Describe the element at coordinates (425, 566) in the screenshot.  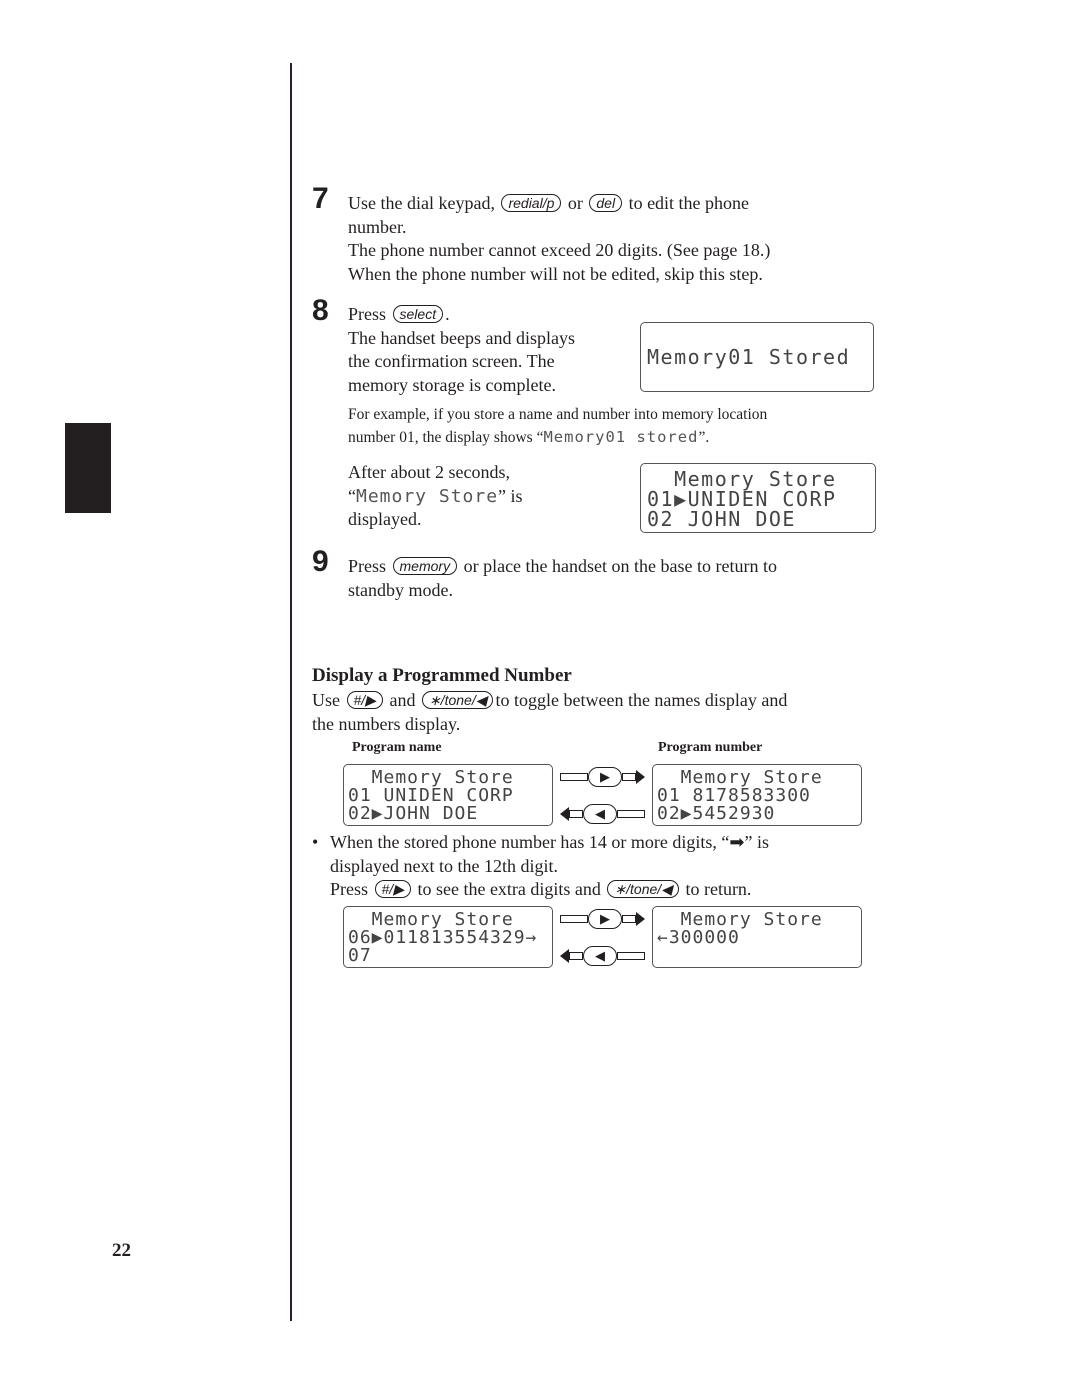
I see `memory-key: memory` at that location.